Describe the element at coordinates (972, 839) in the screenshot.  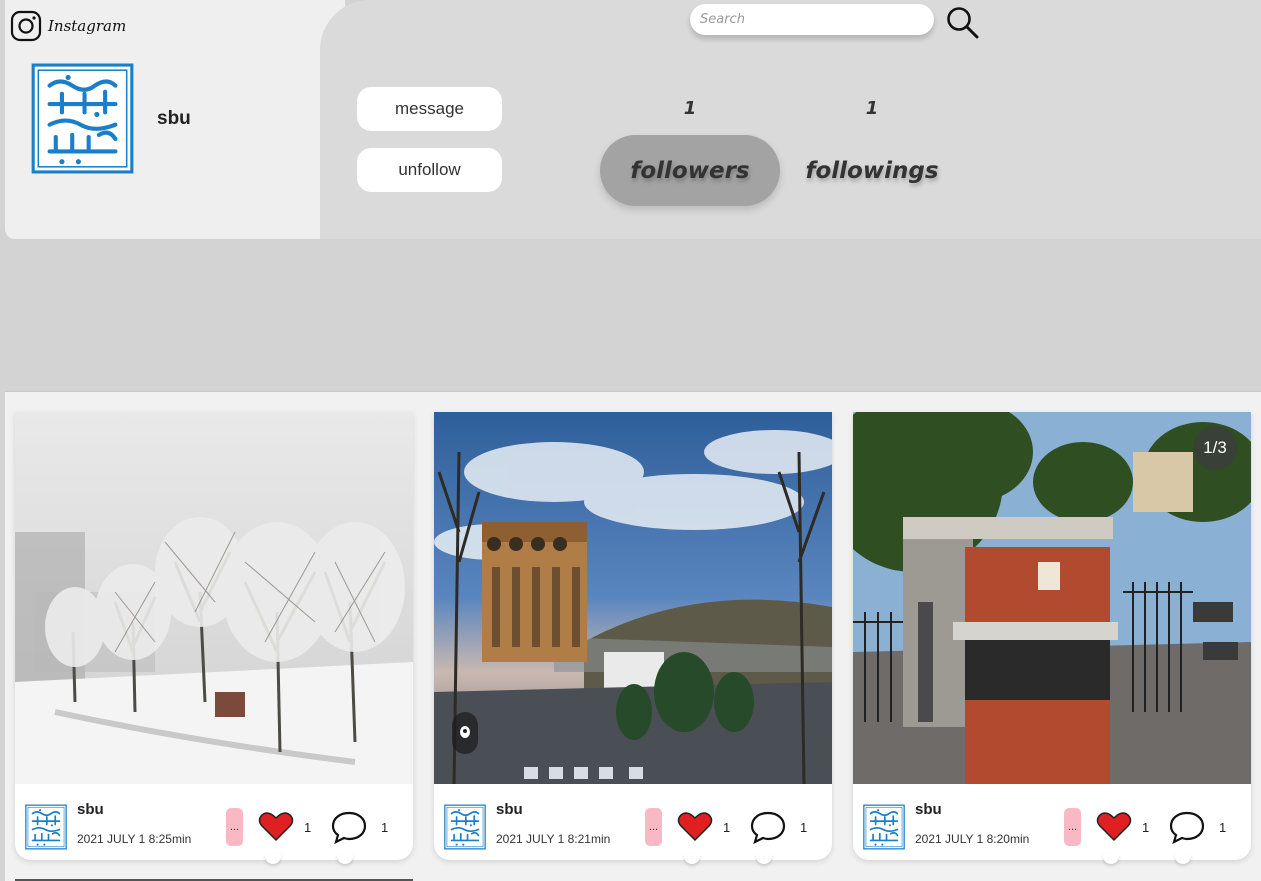
I see `post-date: 2021 JULY 1 8:20min` at that location.